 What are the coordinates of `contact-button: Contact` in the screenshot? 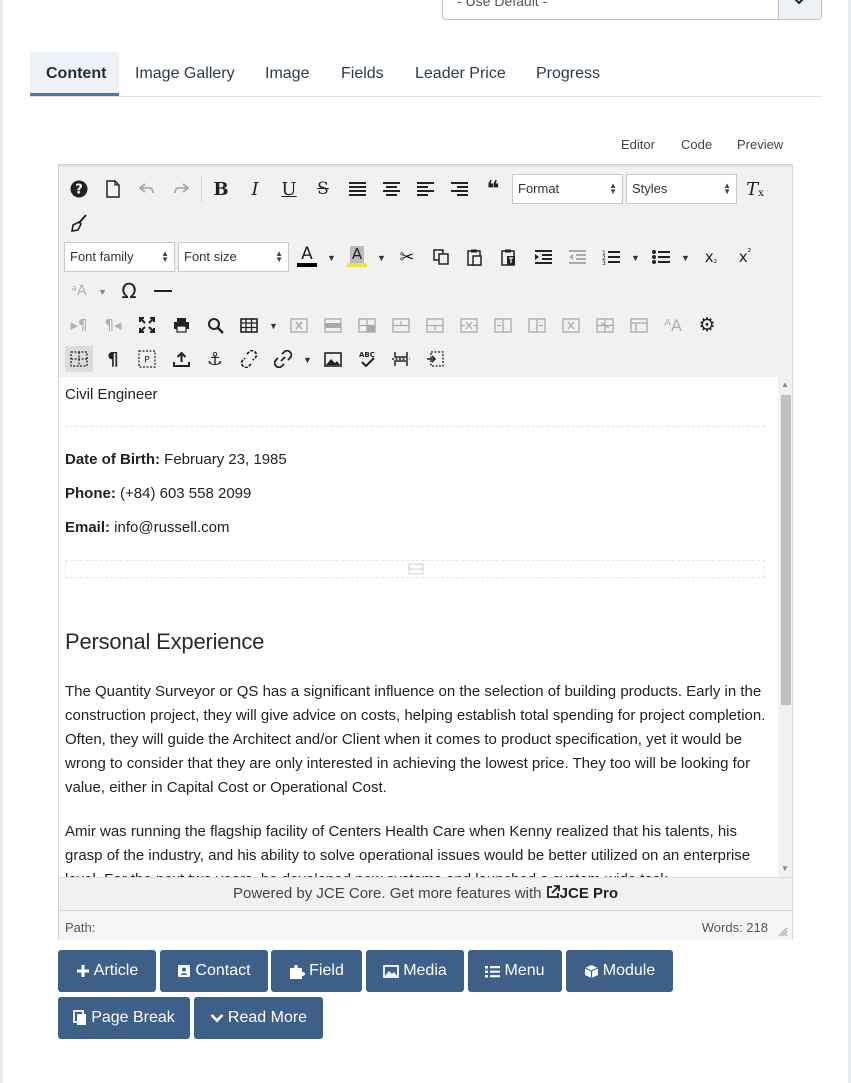 It's located at (214, 971).